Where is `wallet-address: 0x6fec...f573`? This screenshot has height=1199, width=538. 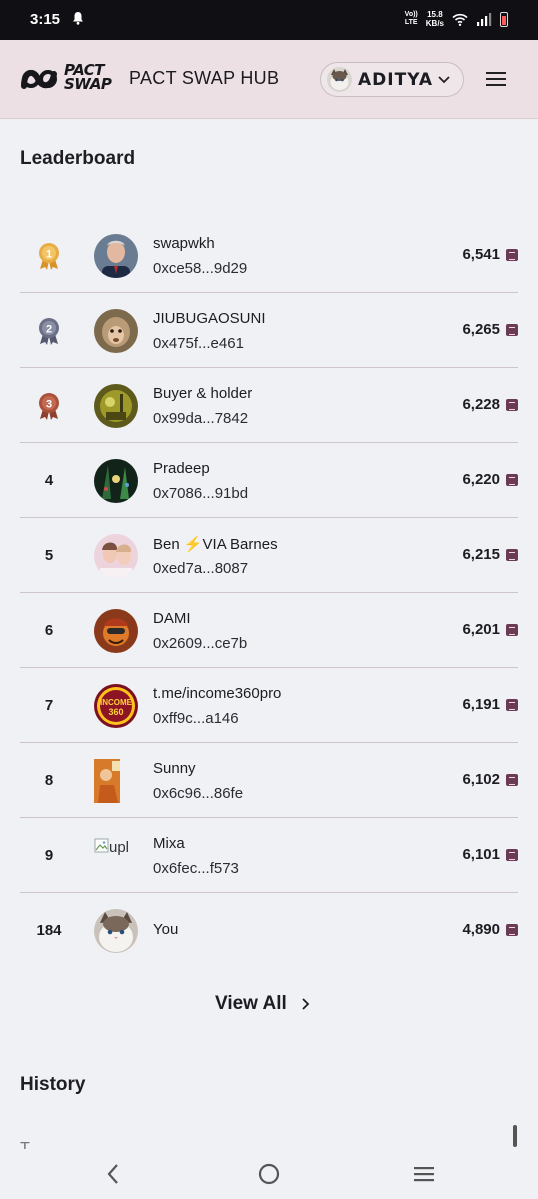
wallet-address: 0x6fec...f573 is located at coordinates (196, 868).